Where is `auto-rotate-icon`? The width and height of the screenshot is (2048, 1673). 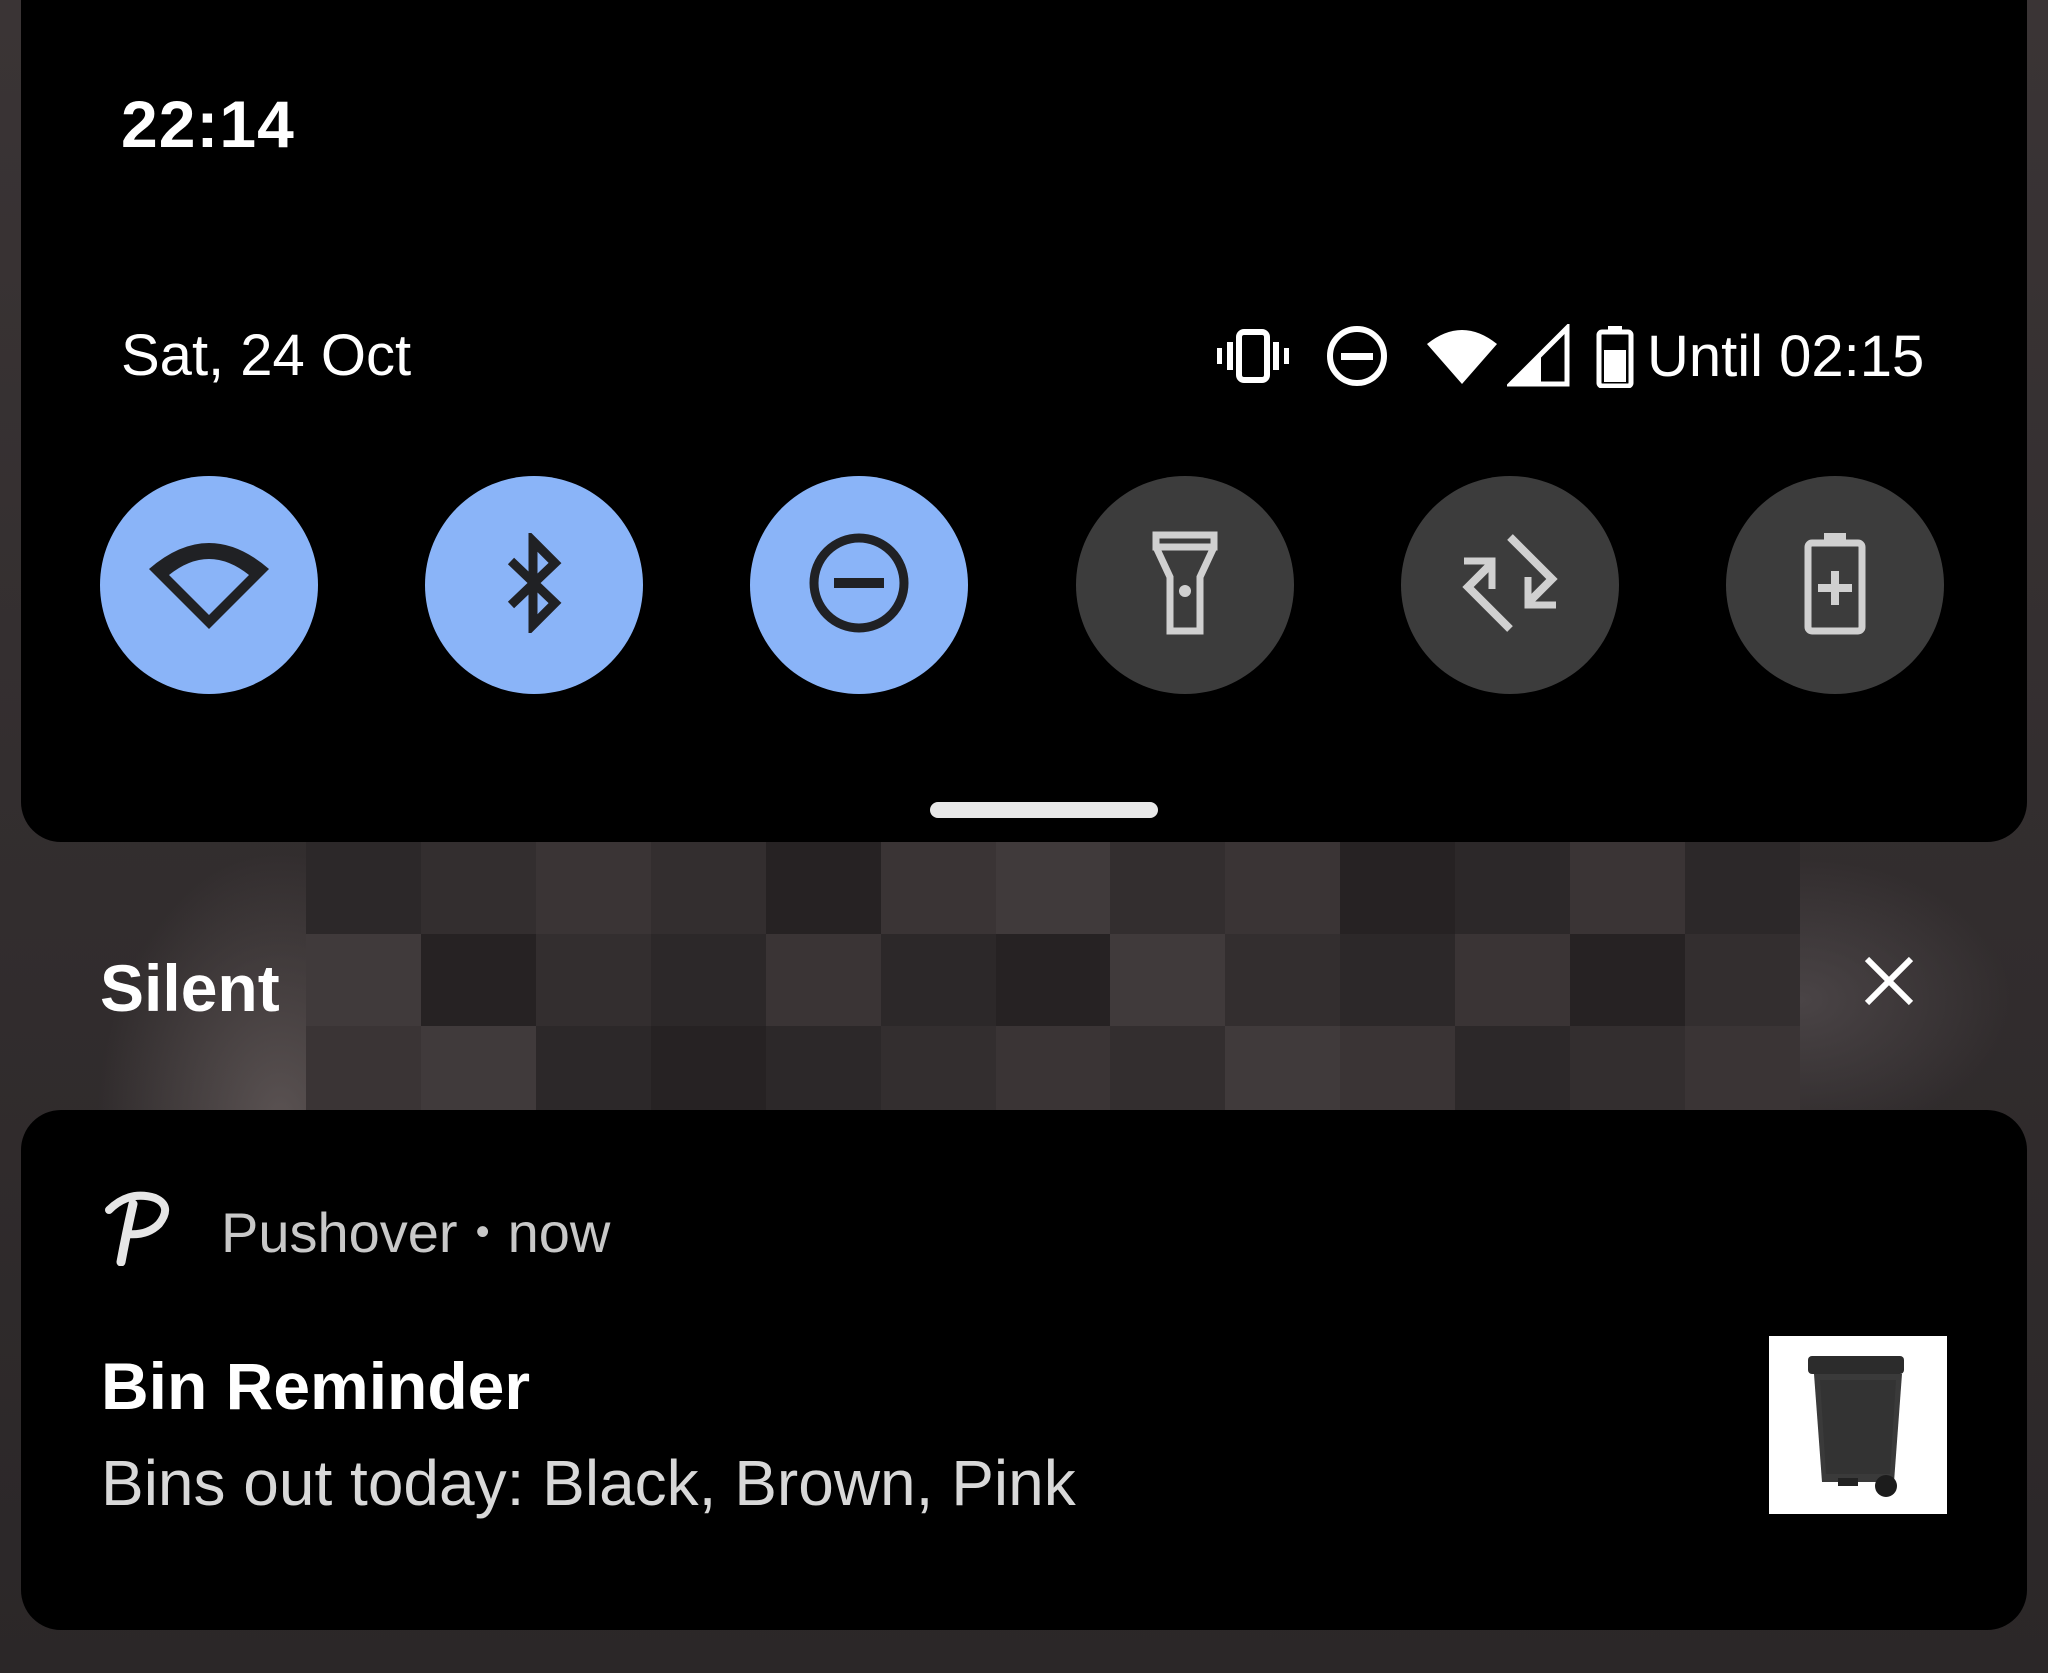
auto-rotate-icon is located at coordinates (1510, 585).